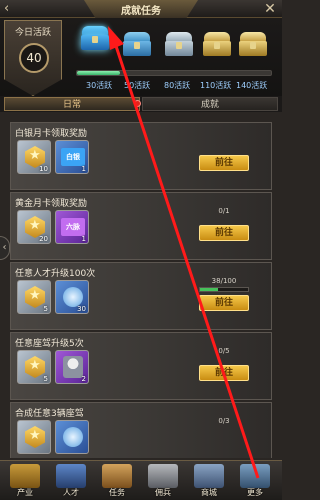  Describe the element at coordinates (43, 169) in the screenshot. I see `reward-count: 10` at that location.